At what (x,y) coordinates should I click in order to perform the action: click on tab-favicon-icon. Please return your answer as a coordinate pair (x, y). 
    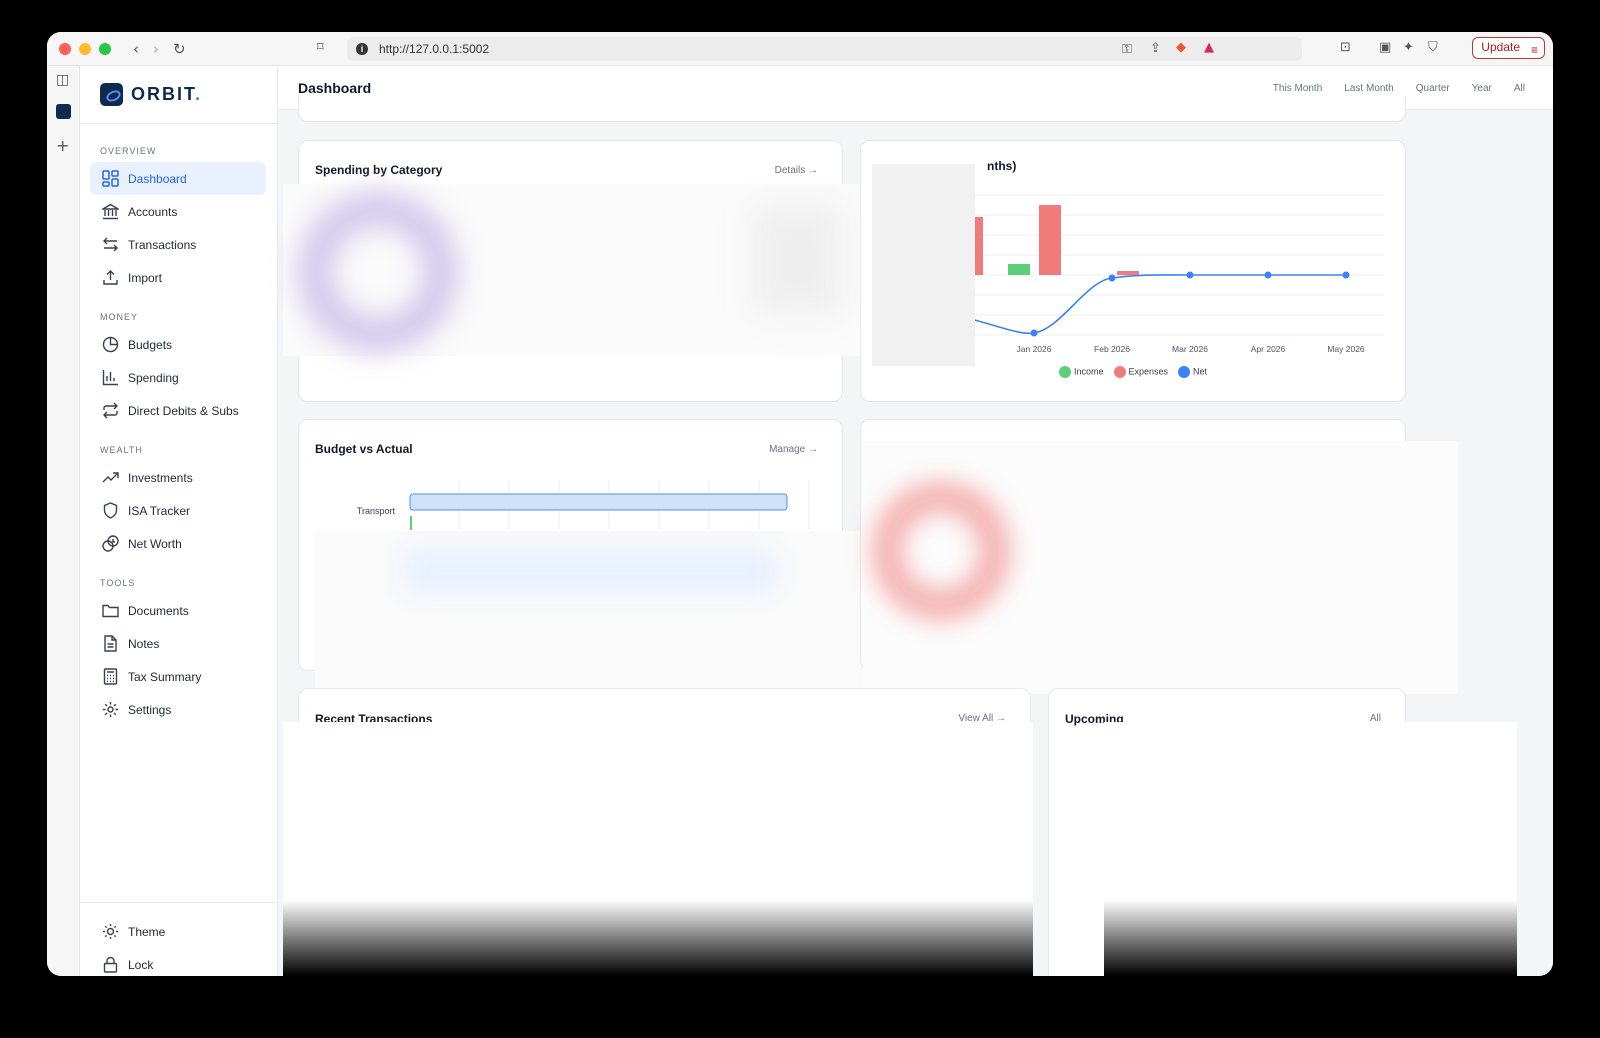
    Looking at the image, I should click on (63, 111).